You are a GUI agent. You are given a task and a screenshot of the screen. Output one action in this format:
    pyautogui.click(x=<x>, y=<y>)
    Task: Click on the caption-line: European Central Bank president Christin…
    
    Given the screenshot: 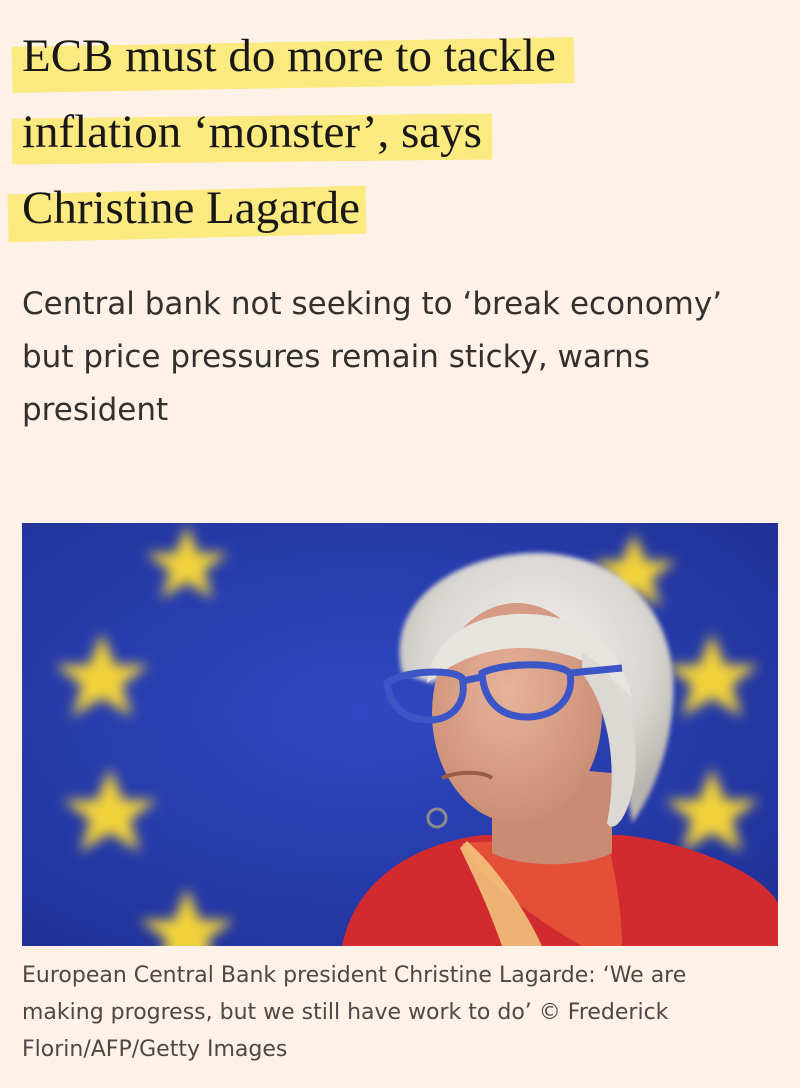 What is the action you would take?
    pyautogui.click(x=354, y=975)
    